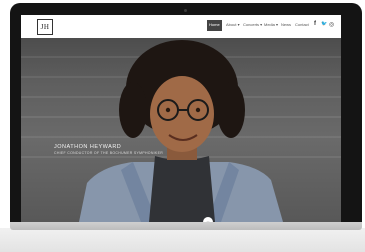  Describe the element at coordinates (45, 27) in the screenshot. I see `site-logo: JH` at that location.